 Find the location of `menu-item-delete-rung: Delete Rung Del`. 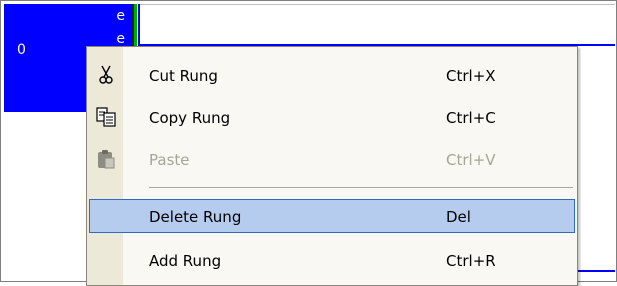

menu-item-delete-rung: Delete Rung Del is located at coordinates (332, 216).